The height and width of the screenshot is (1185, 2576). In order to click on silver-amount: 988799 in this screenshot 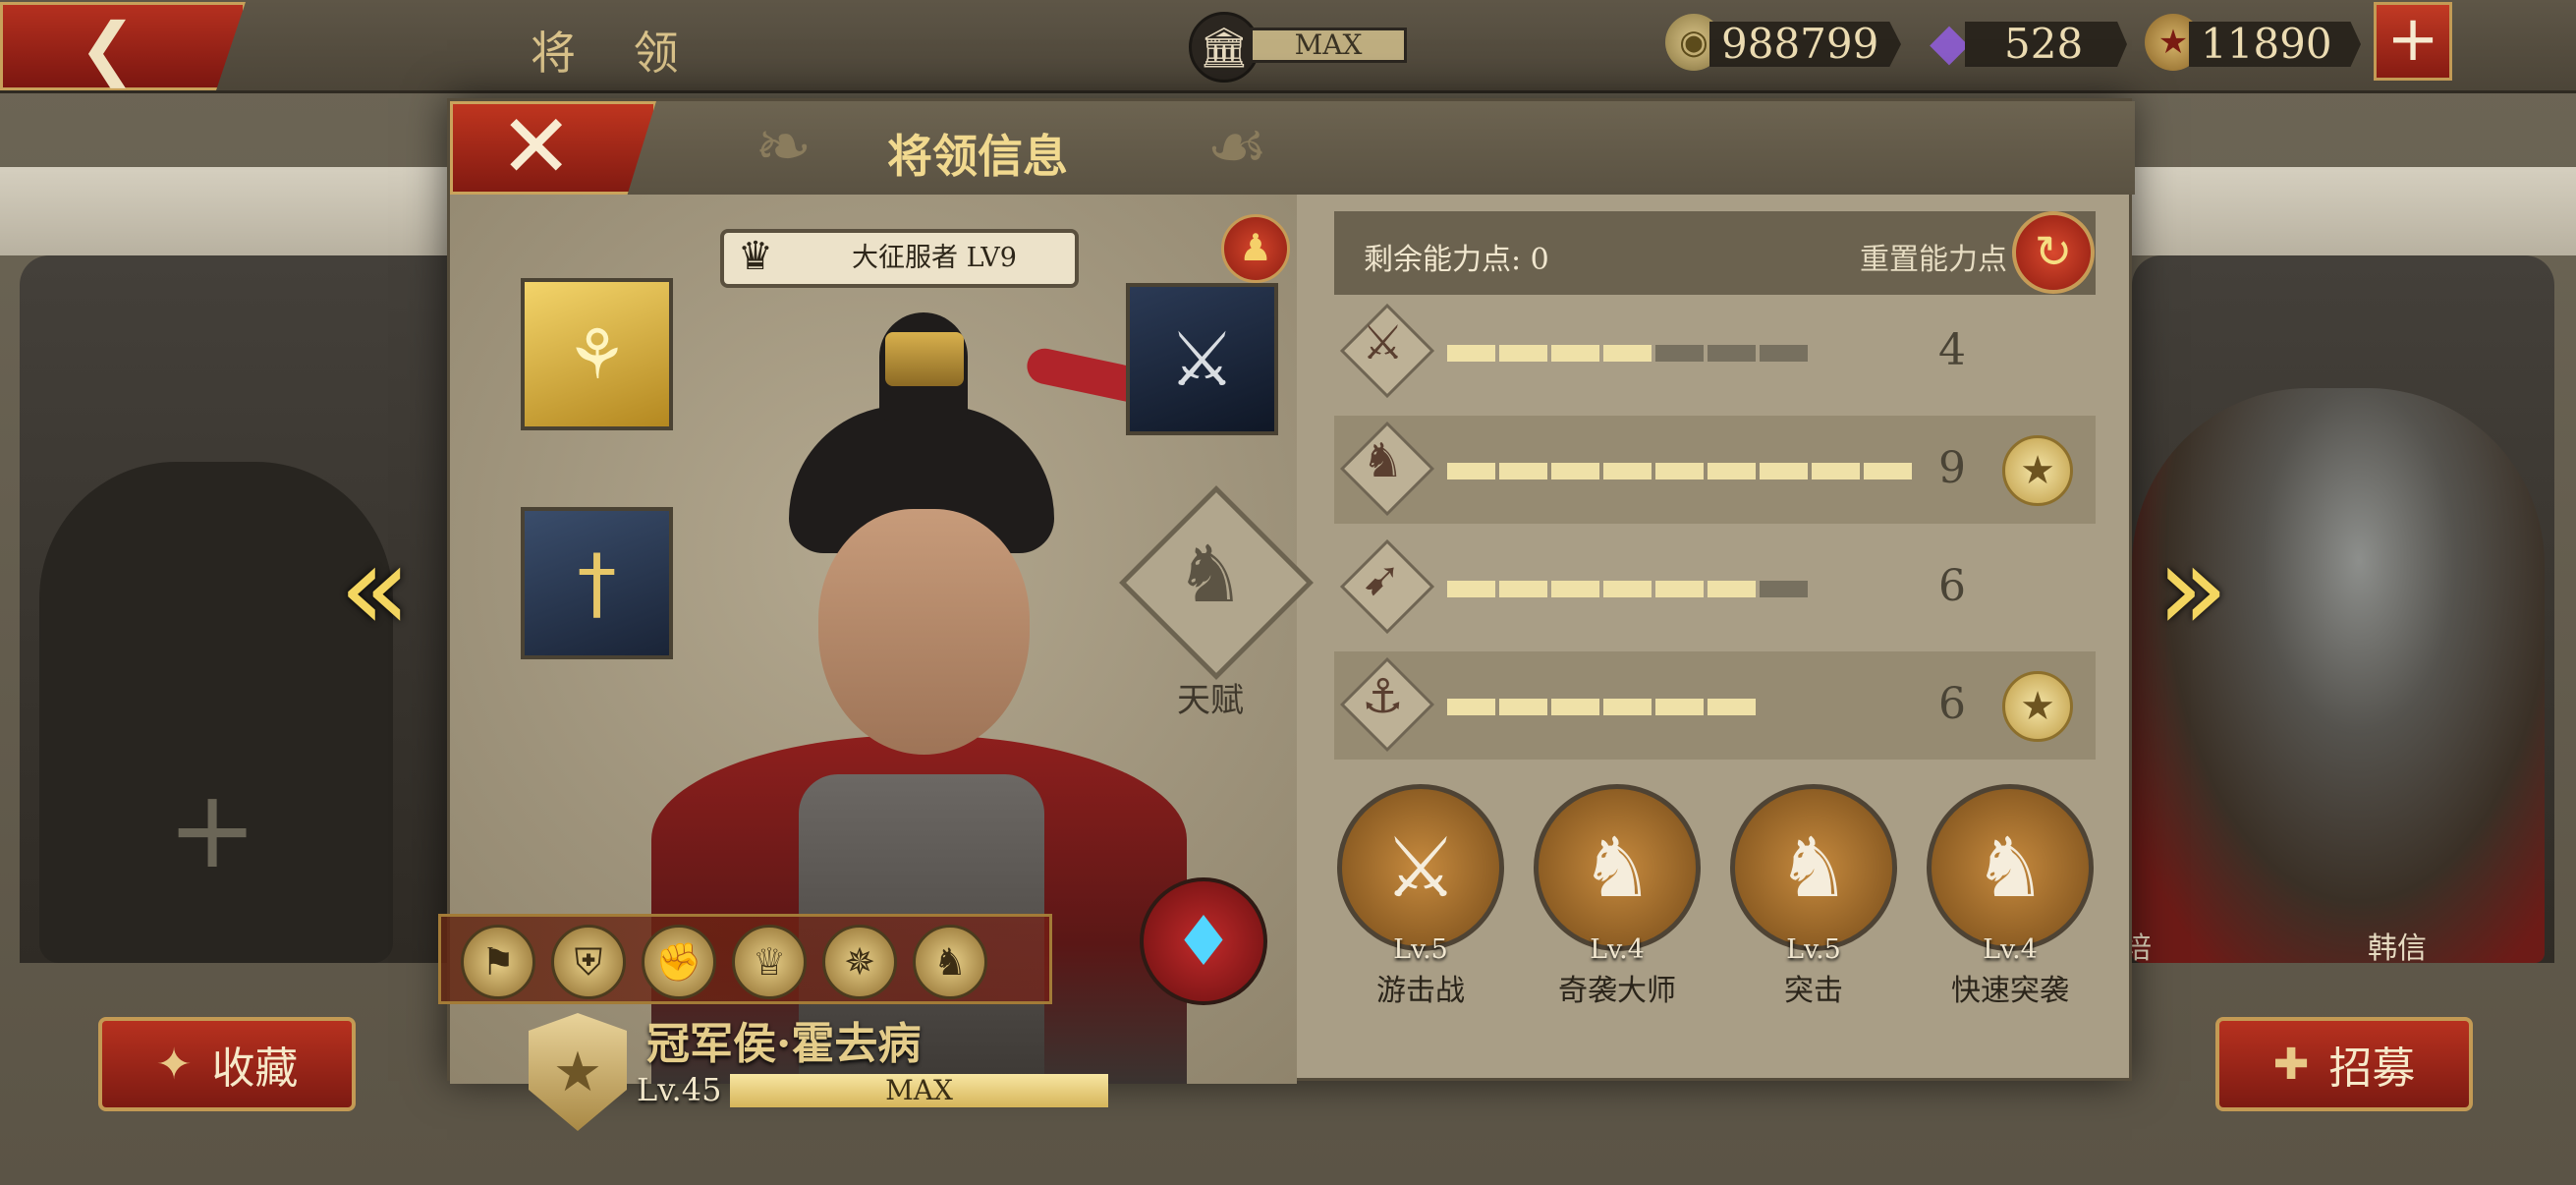, I will do `click(1805, 45)`.